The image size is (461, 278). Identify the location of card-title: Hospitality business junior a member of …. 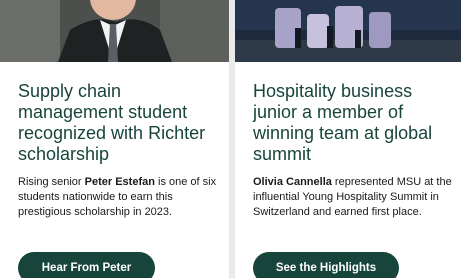
(343, 122).